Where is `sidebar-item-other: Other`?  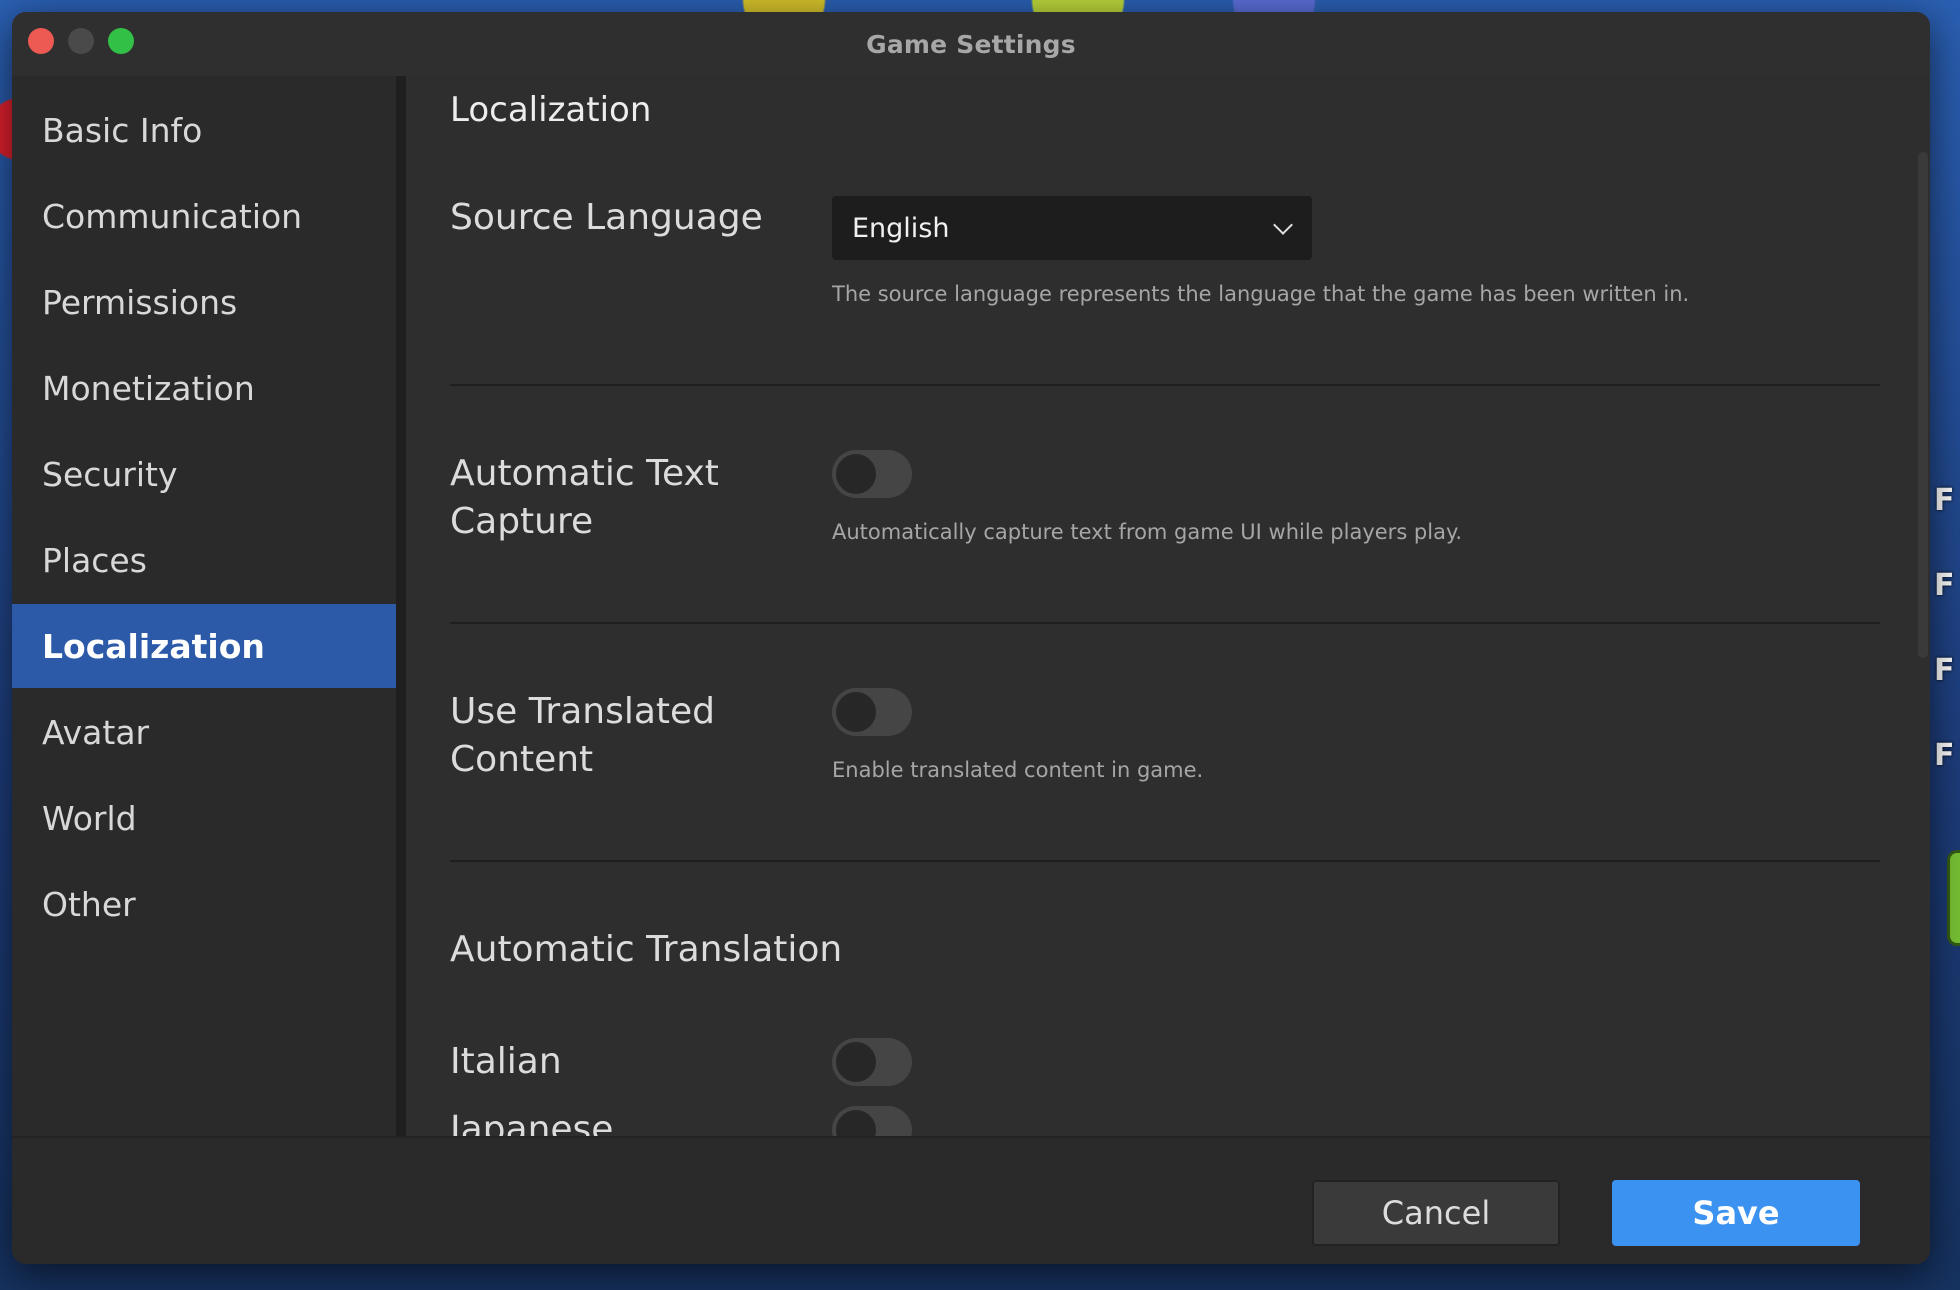
sidebar-item-other: Other is located at coordinates (204, 904).